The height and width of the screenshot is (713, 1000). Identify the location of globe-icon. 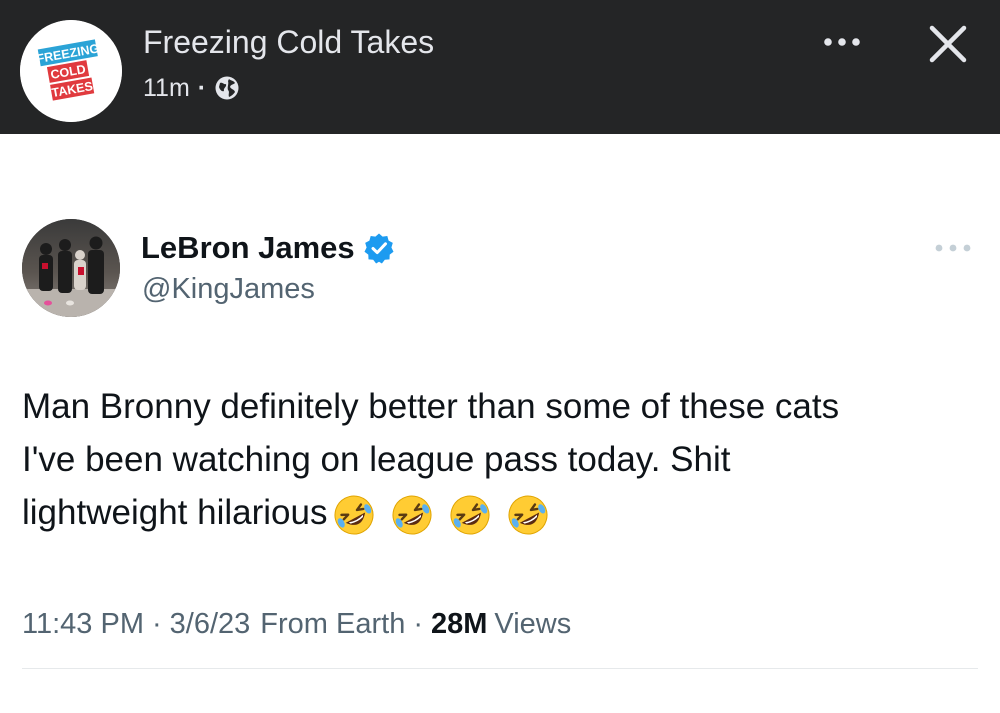
(227, 88).